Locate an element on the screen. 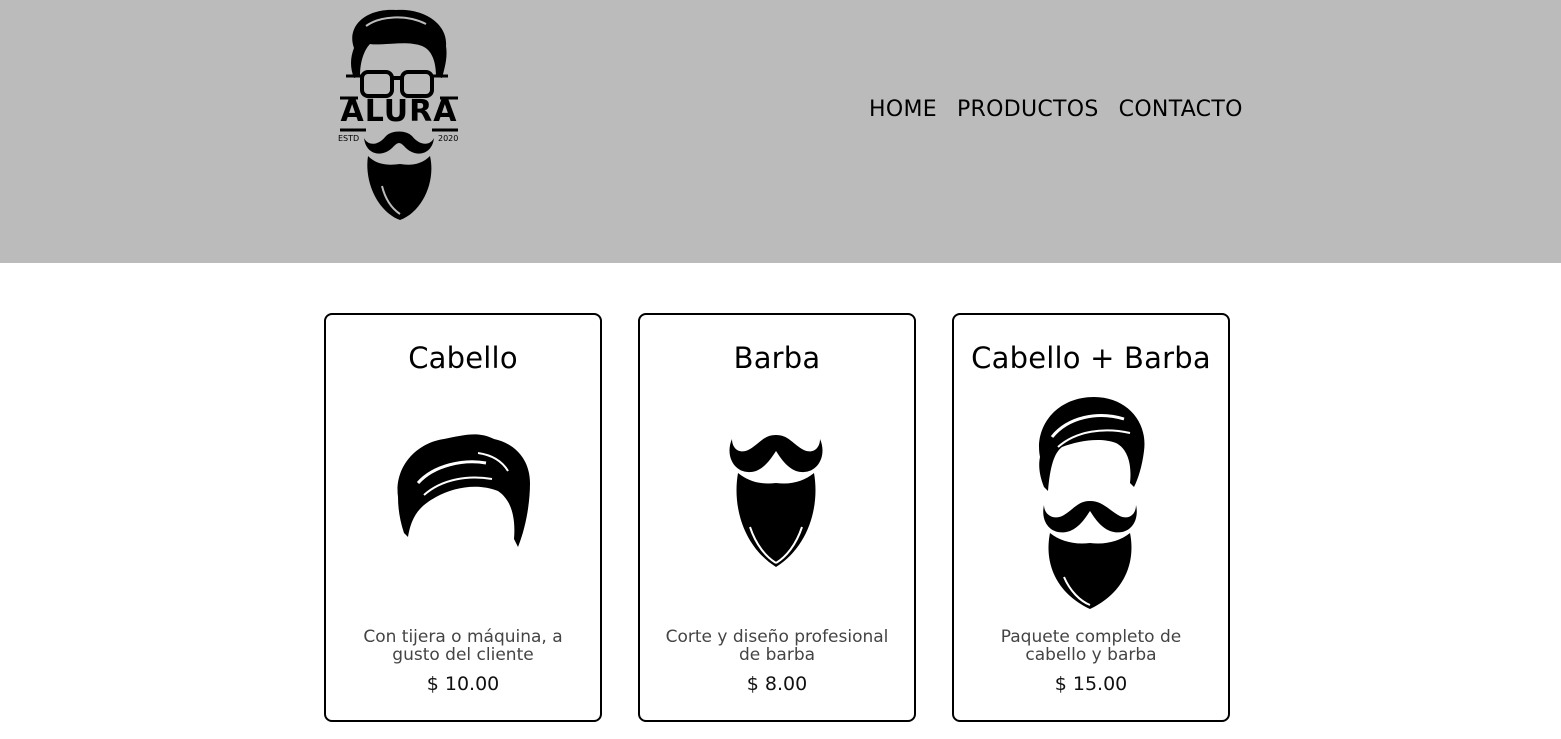 This screenshot has width=1561, height=739. logo-estd: ESTD is located at coordinates (349, 138).